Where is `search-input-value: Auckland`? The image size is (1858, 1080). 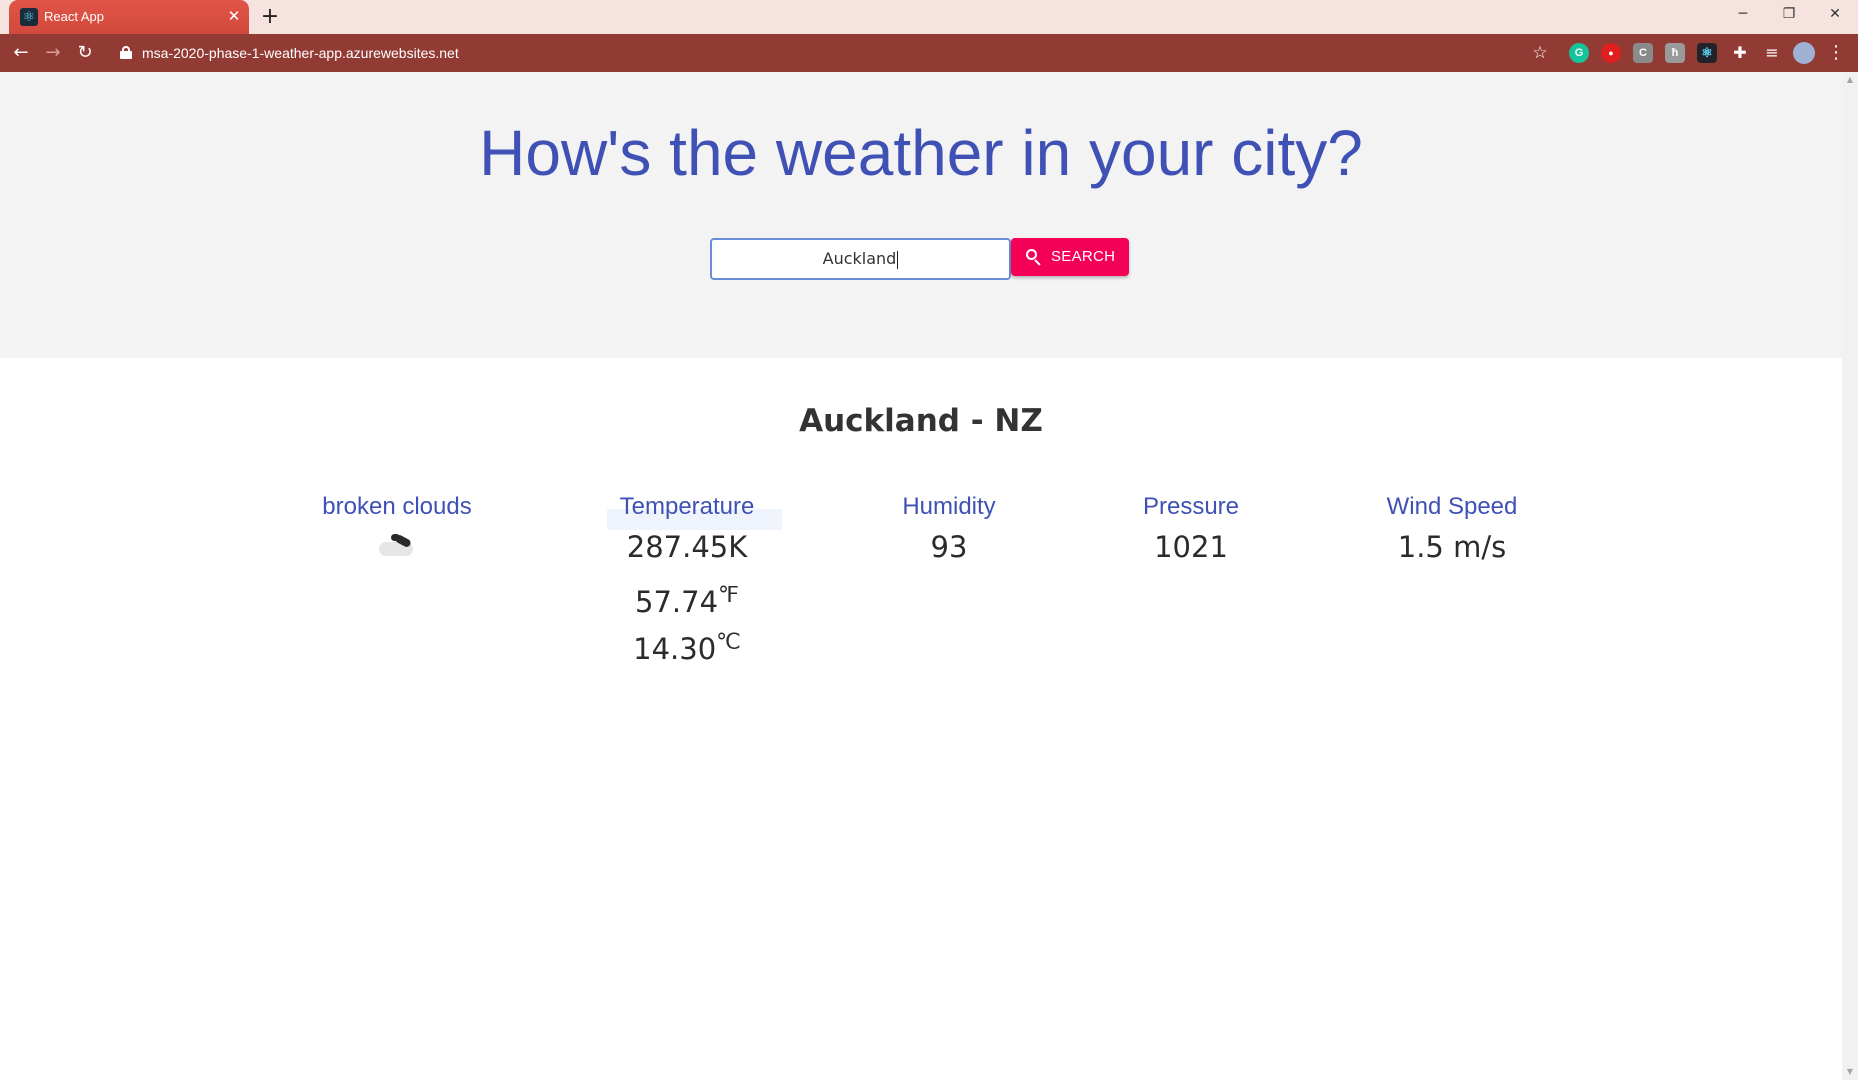 search-input-value: Auckland is located at coordinates (859, 258).